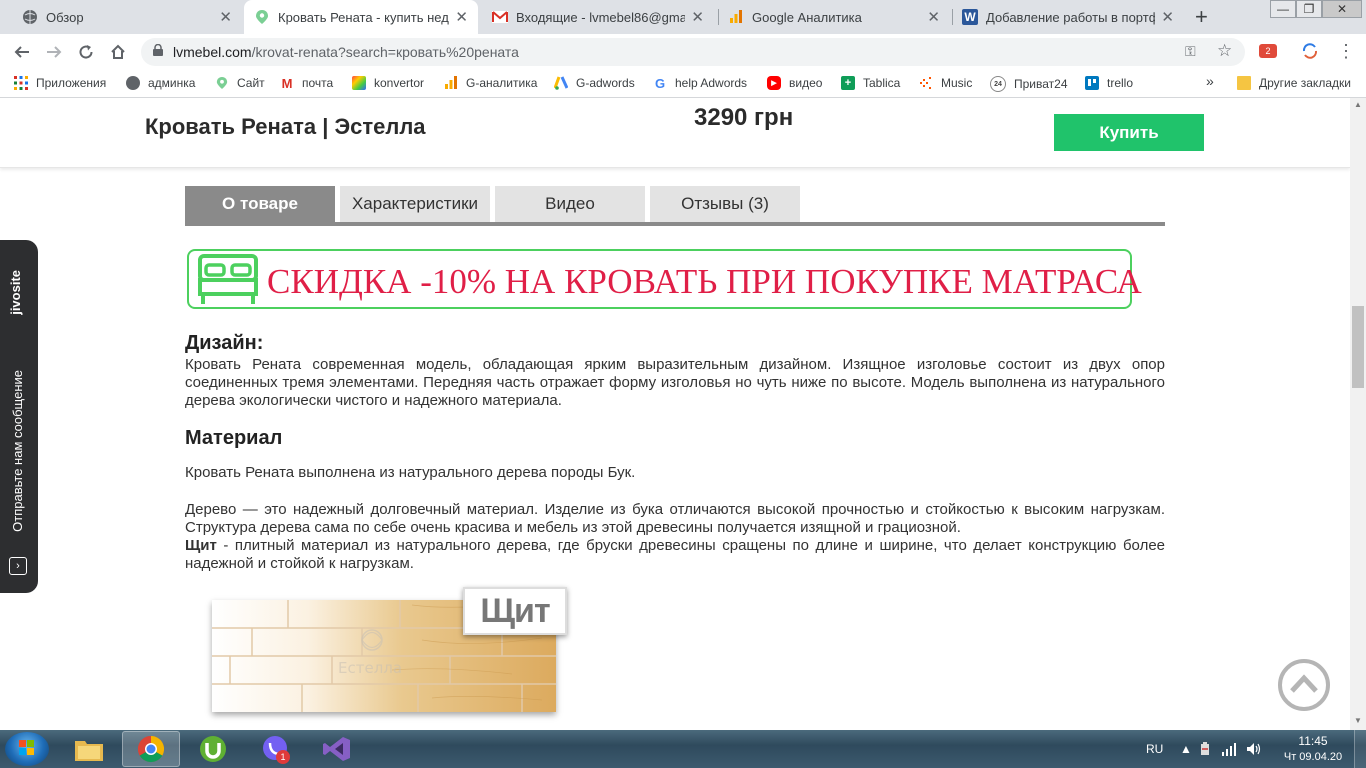  Describe the element at coordinates (1186, 749) in the screenshot. I see `show-hidden-icons-button: ▲` at that location.